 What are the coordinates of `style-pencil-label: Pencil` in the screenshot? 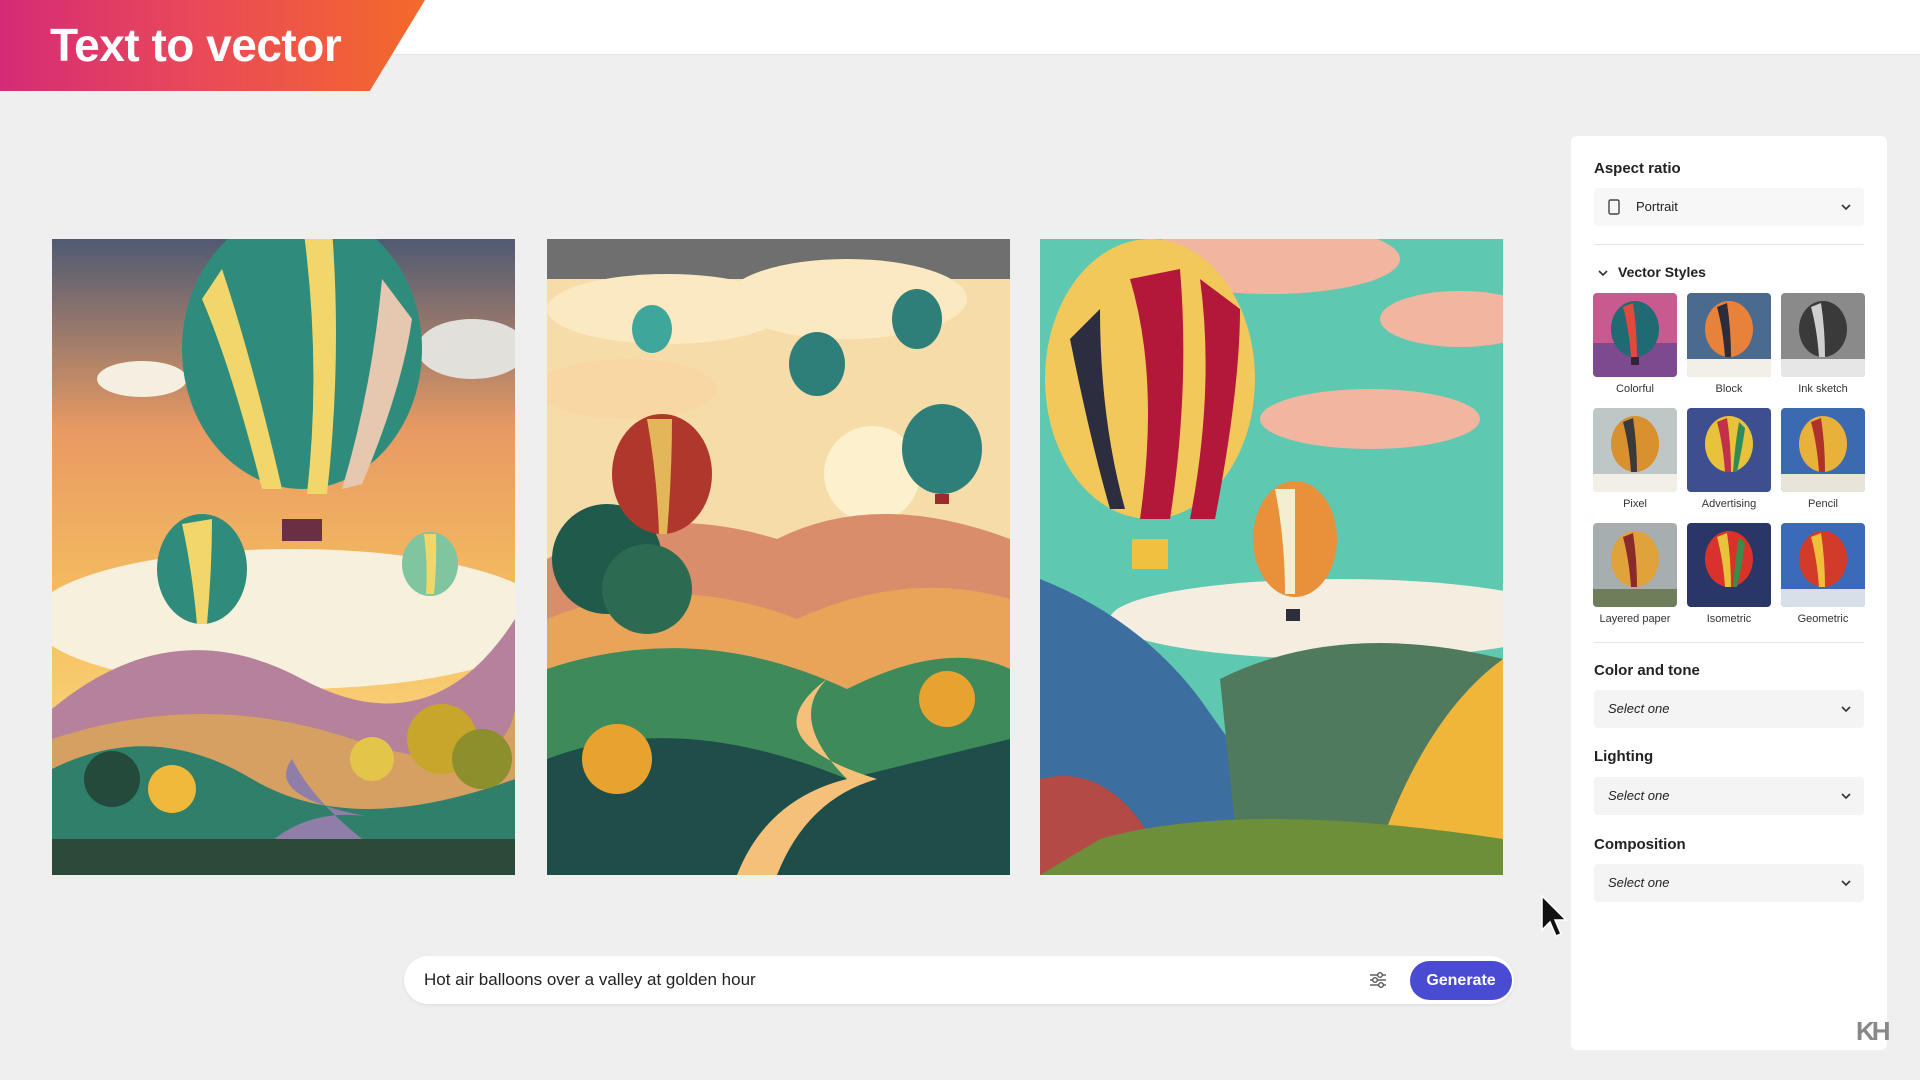 It's located at (1823, 504).